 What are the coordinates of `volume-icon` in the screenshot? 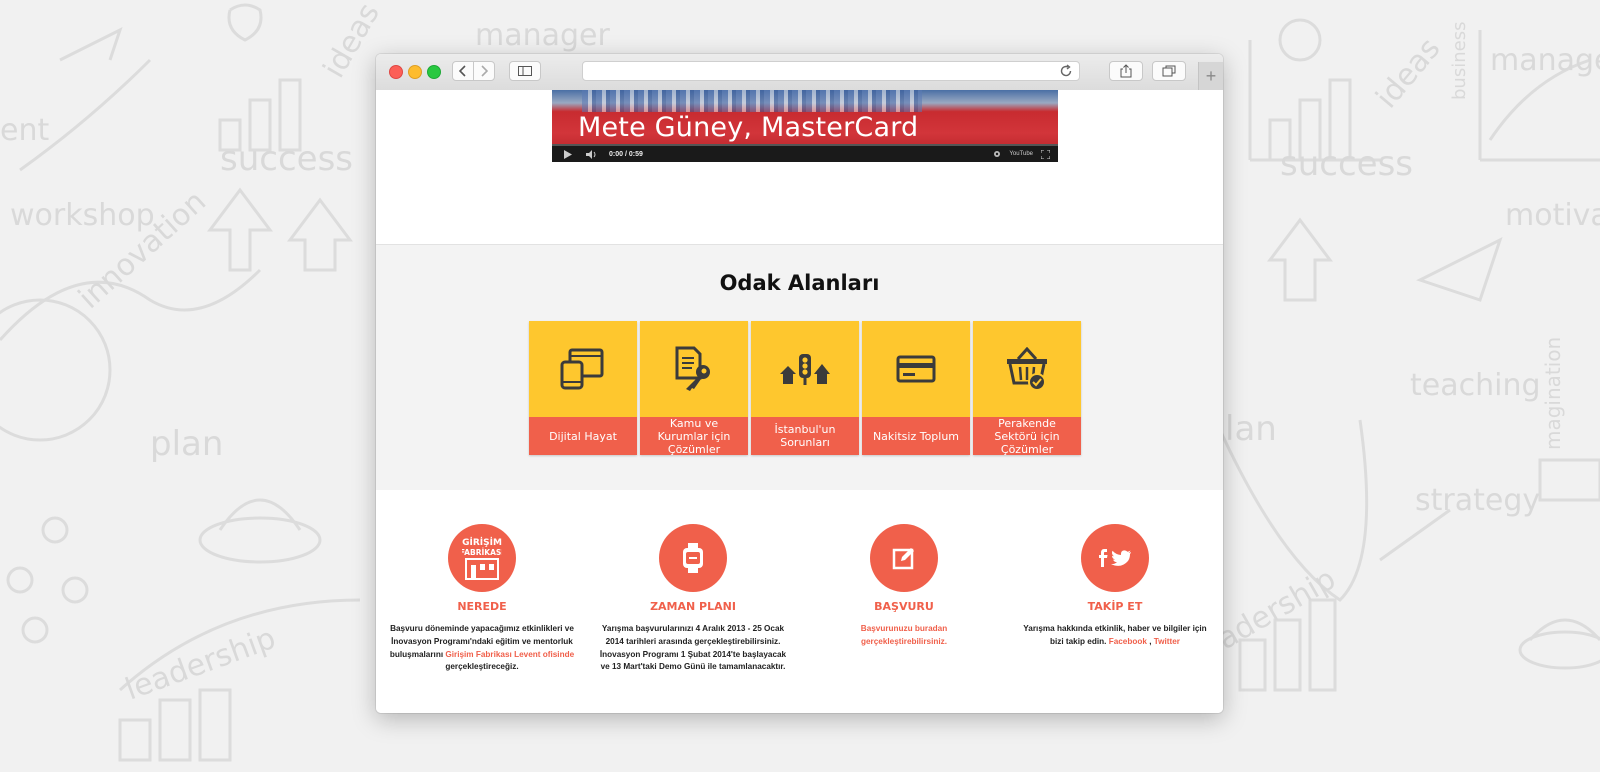 It's located at (591, 154).